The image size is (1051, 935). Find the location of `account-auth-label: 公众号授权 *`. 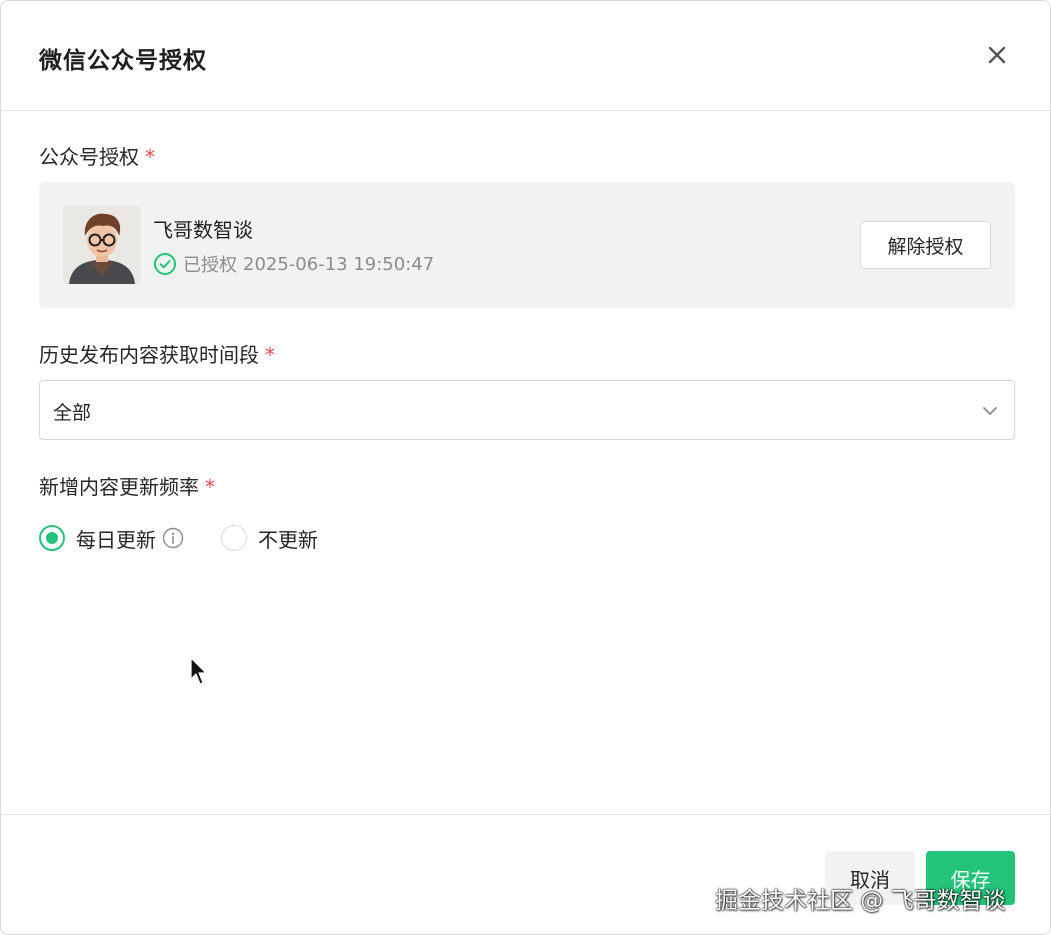

account-auth-label: 公众号授权 * is located at coordinates (97, 155).